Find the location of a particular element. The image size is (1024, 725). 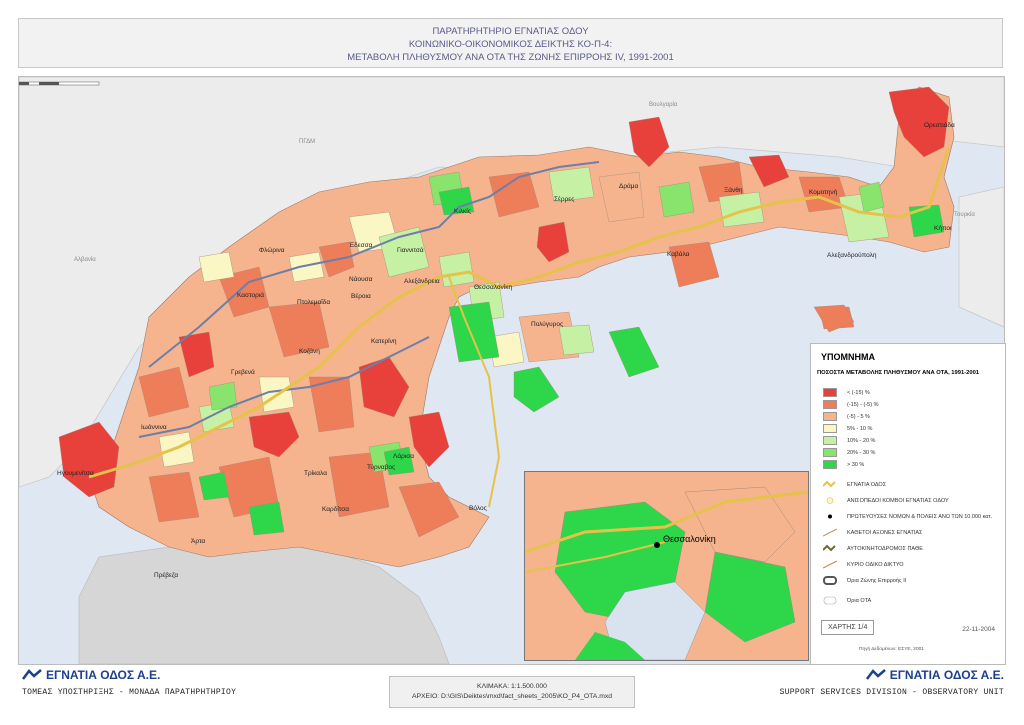

city-label: Κομοτηνή is located at coordinates (823, 192).